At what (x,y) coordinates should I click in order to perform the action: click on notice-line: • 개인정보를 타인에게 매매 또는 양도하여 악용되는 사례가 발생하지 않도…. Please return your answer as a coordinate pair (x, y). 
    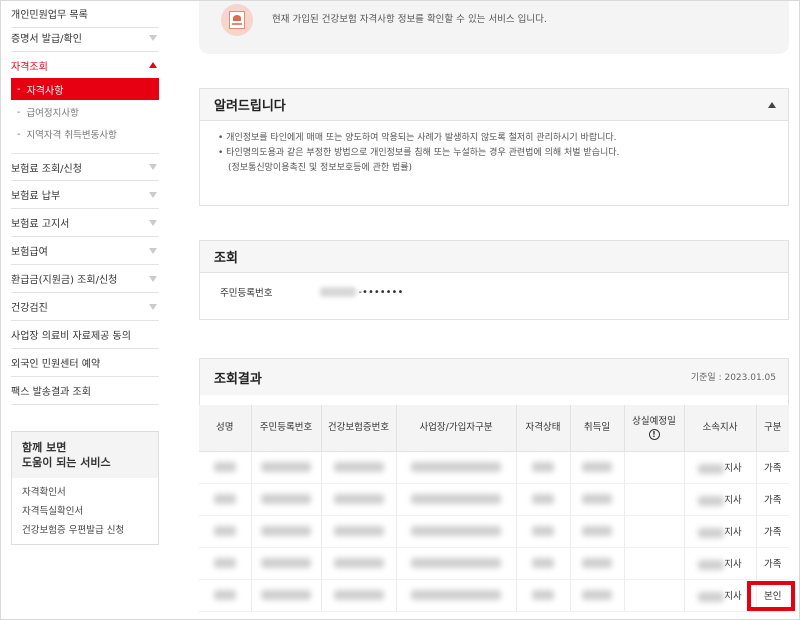
    Looking at the image, I should click on (417, 138).